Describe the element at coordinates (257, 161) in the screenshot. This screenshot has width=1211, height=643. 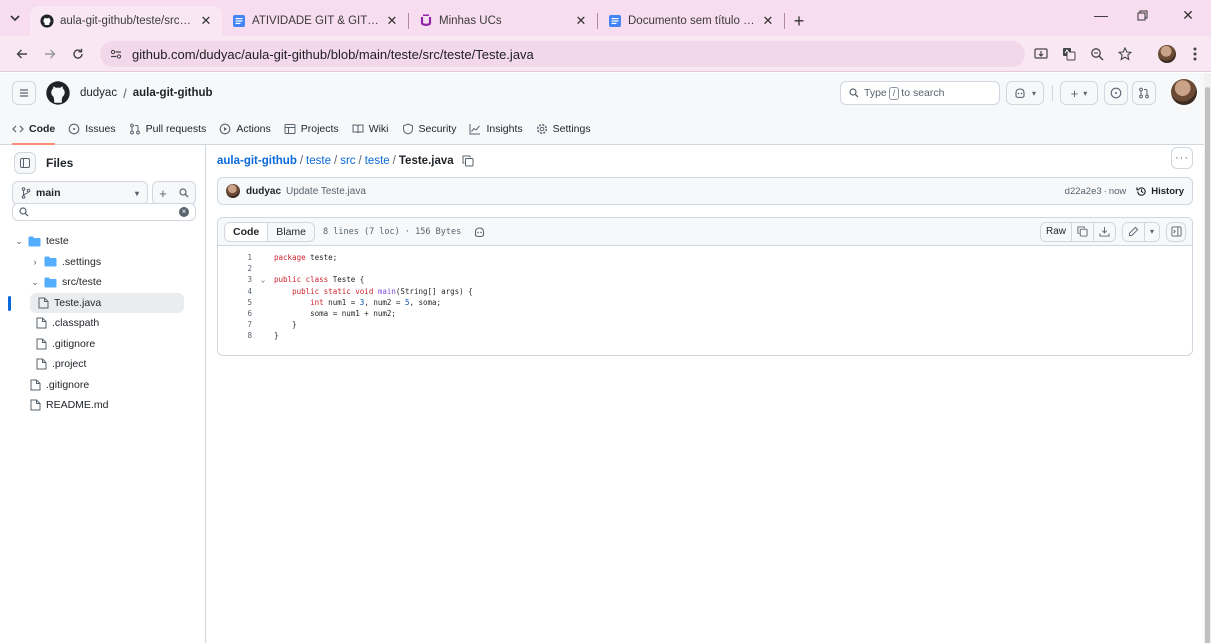
I see `path-segment-repo: aula-git-github` at that location.